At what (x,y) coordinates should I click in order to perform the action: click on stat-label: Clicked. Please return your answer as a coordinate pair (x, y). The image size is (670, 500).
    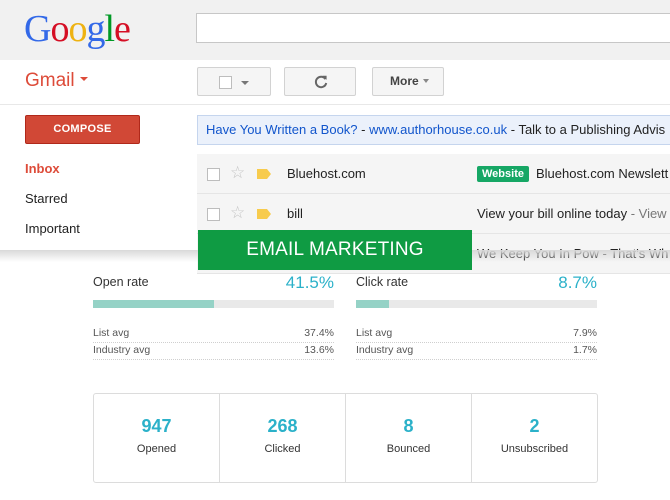
    Looking at the image, I should click on (282, 449).